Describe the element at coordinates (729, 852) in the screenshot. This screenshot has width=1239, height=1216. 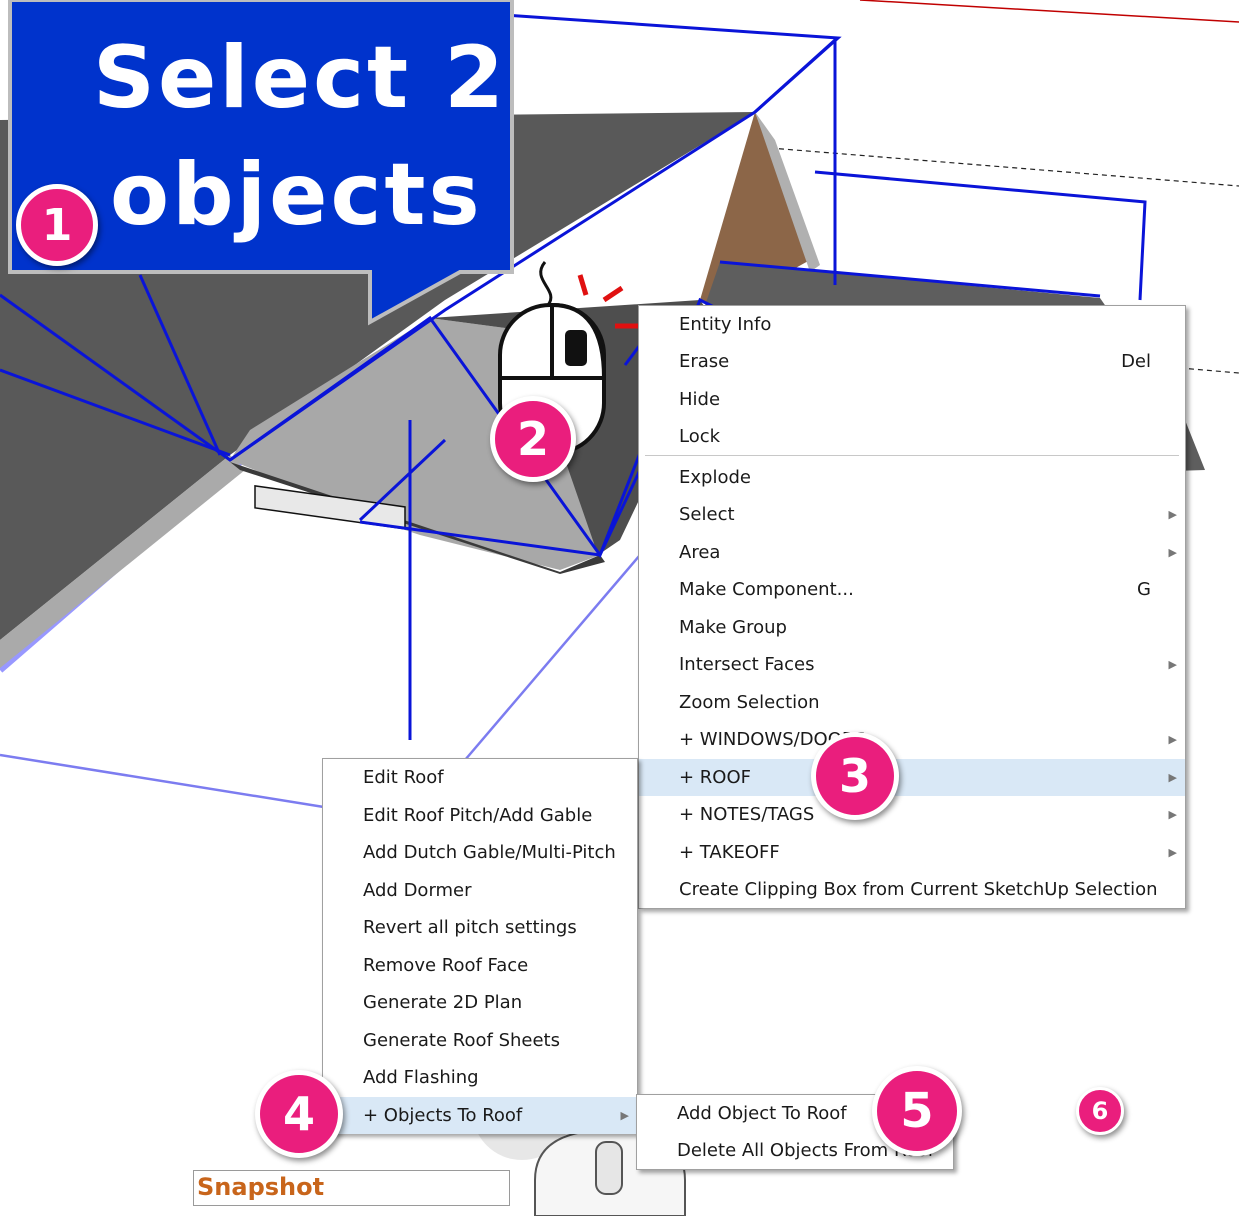
I see `menu-item-label: + TAKEOFF` at that location.